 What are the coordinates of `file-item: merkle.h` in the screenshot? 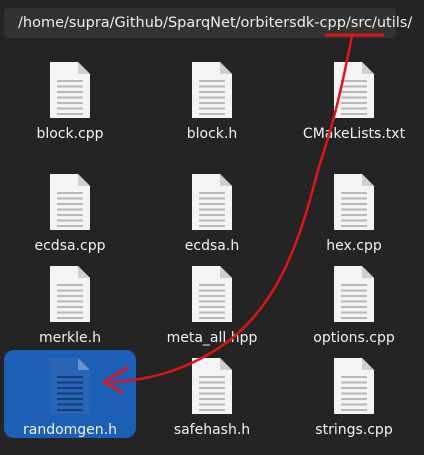 It's located at (70, 302).